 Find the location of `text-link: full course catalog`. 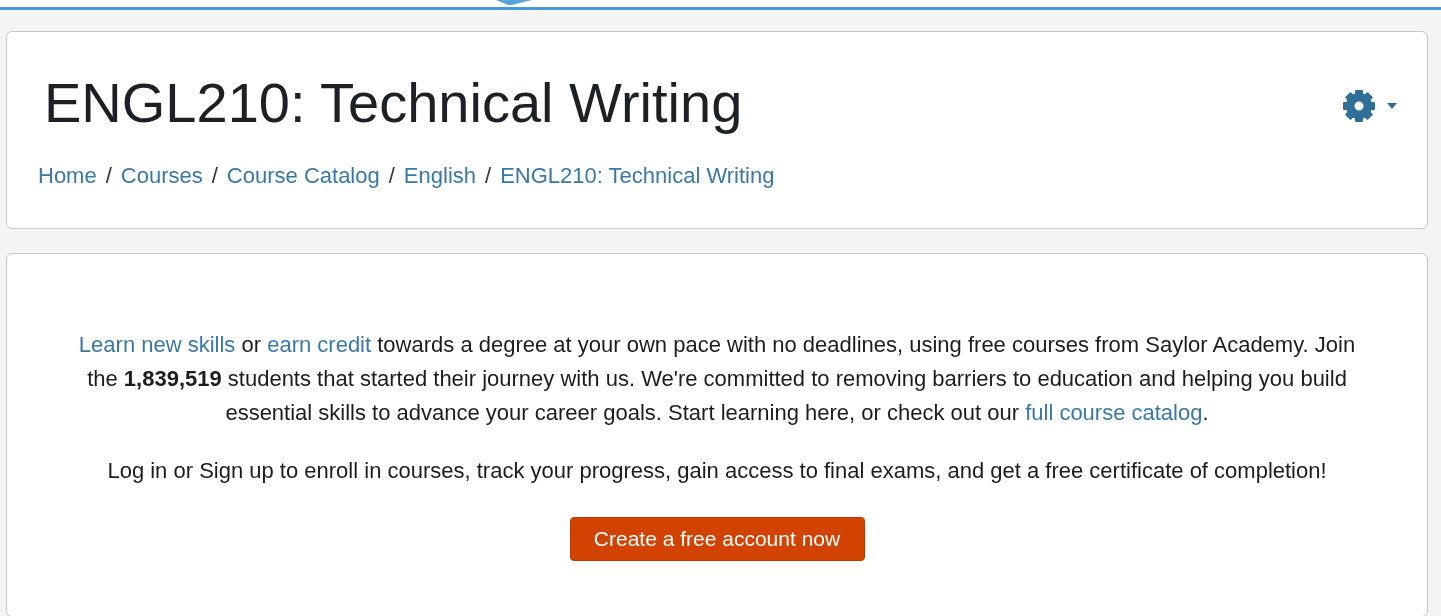

text-link: full course catalog is located at coordinates (1114, 412).